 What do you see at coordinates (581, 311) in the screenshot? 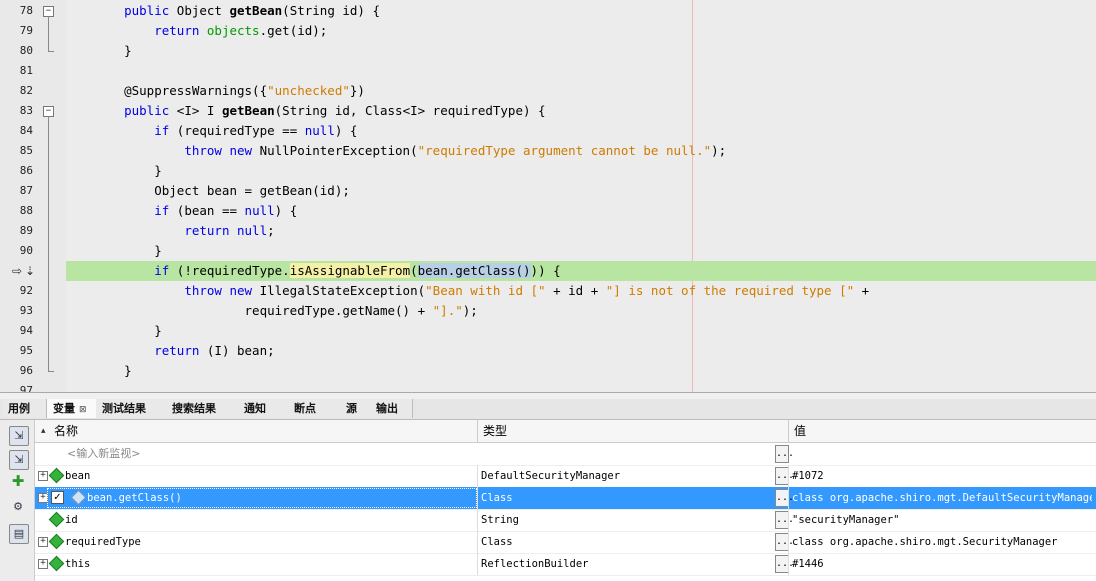
I see `code-line: requiredType.getName() + "].");` at bounding box center [581, 311].